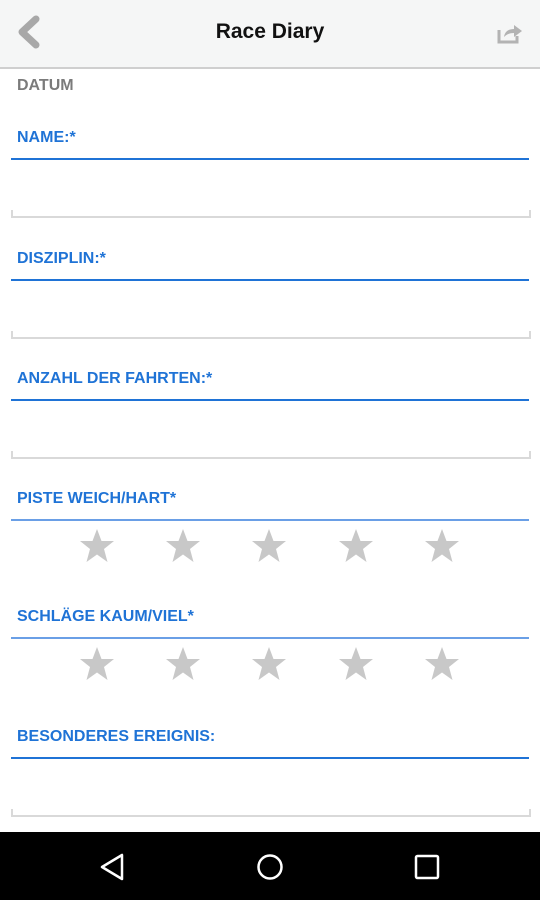 This screenshot has height=900, width=540. Describe the element at coordinates (270, 758) in the screenshot. I see `ereignis-divider` at that location.